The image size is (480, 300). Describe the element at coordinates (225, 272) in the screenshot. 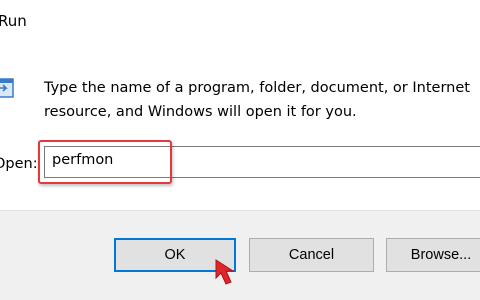

I see `red-pointer-arrow-icon` at that location.